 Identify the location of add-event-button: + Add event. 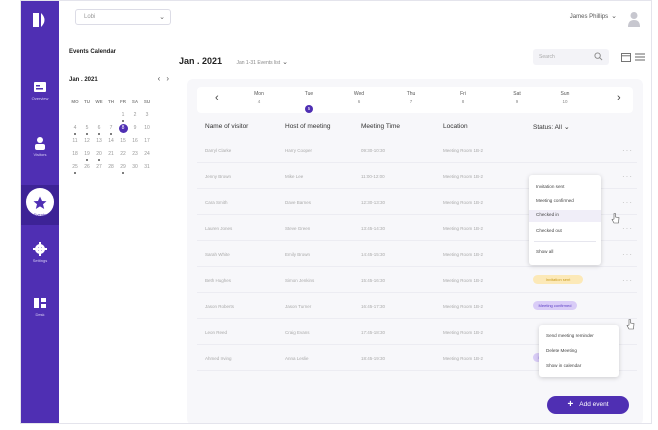
(588, 405).